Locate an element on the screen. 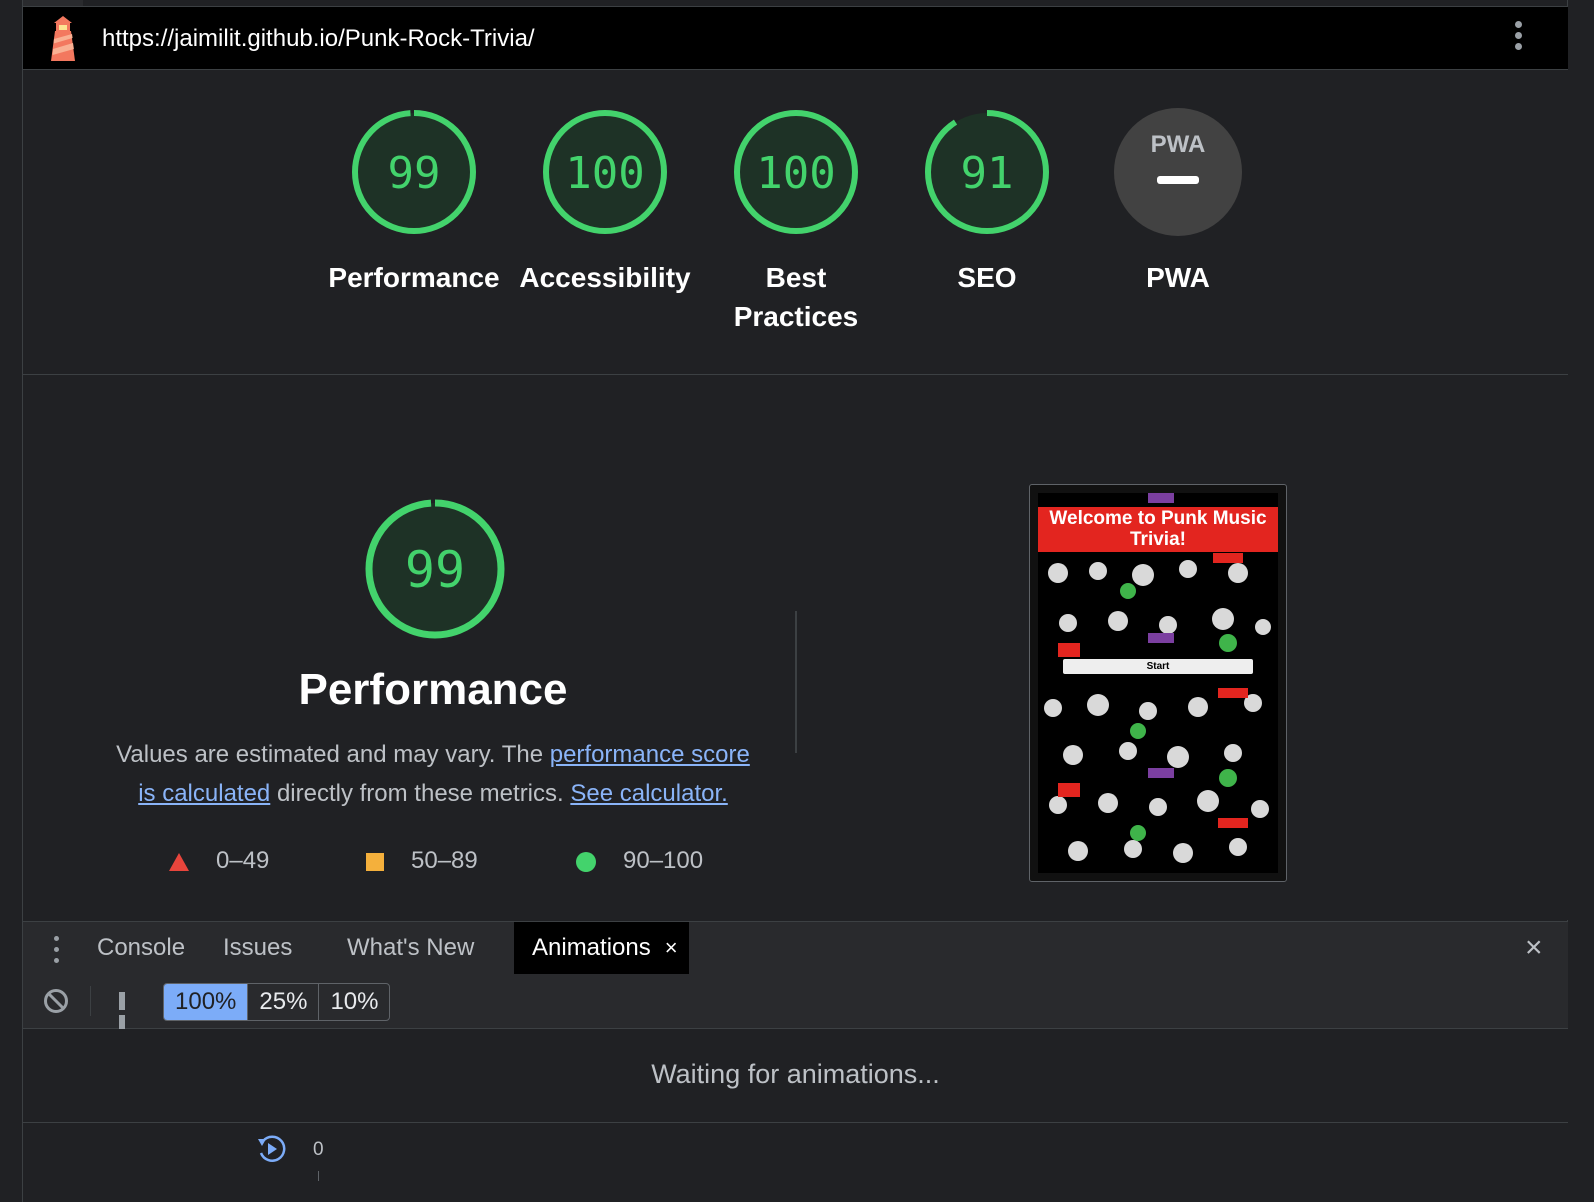 The width and height of the screenshot is (1594, 1202). gauge-pwa: PWA PWA is located at coordinates (1178, 202).